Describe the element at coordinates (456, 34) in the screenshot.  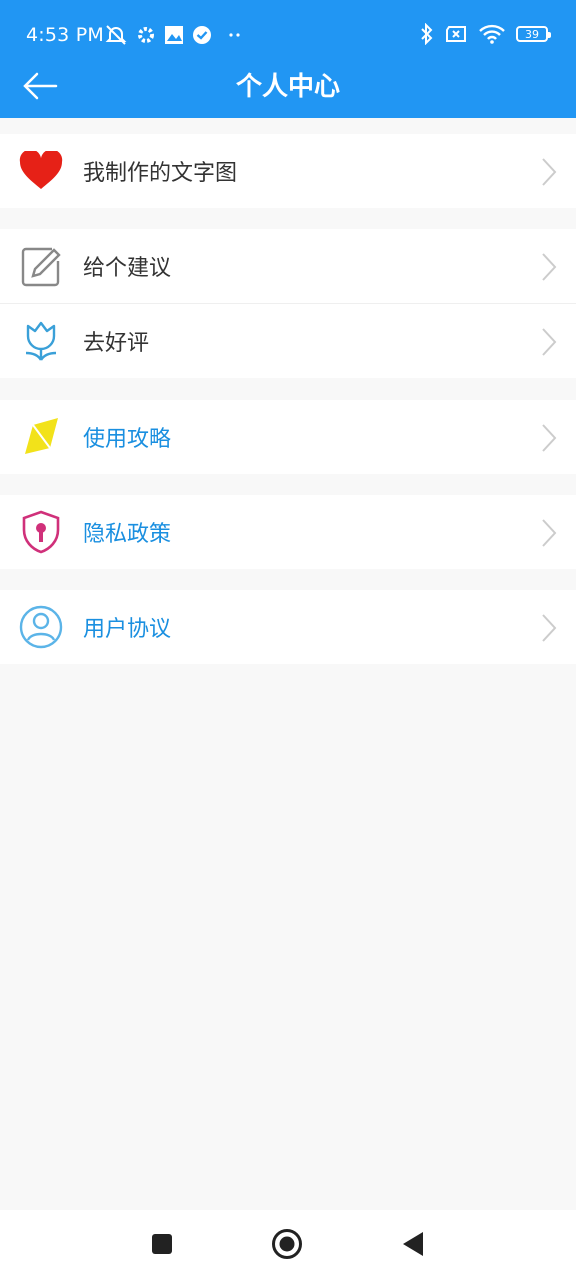
I see `sim-off-icon` at that location.